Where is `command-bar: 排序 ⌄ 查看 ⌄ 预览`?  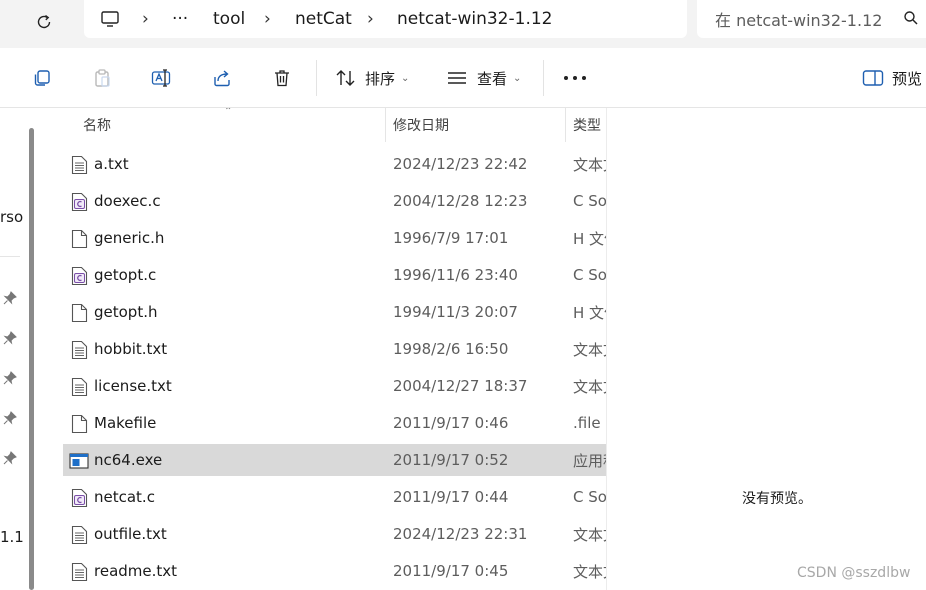 command-bar: 排序 ⌄ 查看 ⌄ 预览 is located at coordinates (463, 78).